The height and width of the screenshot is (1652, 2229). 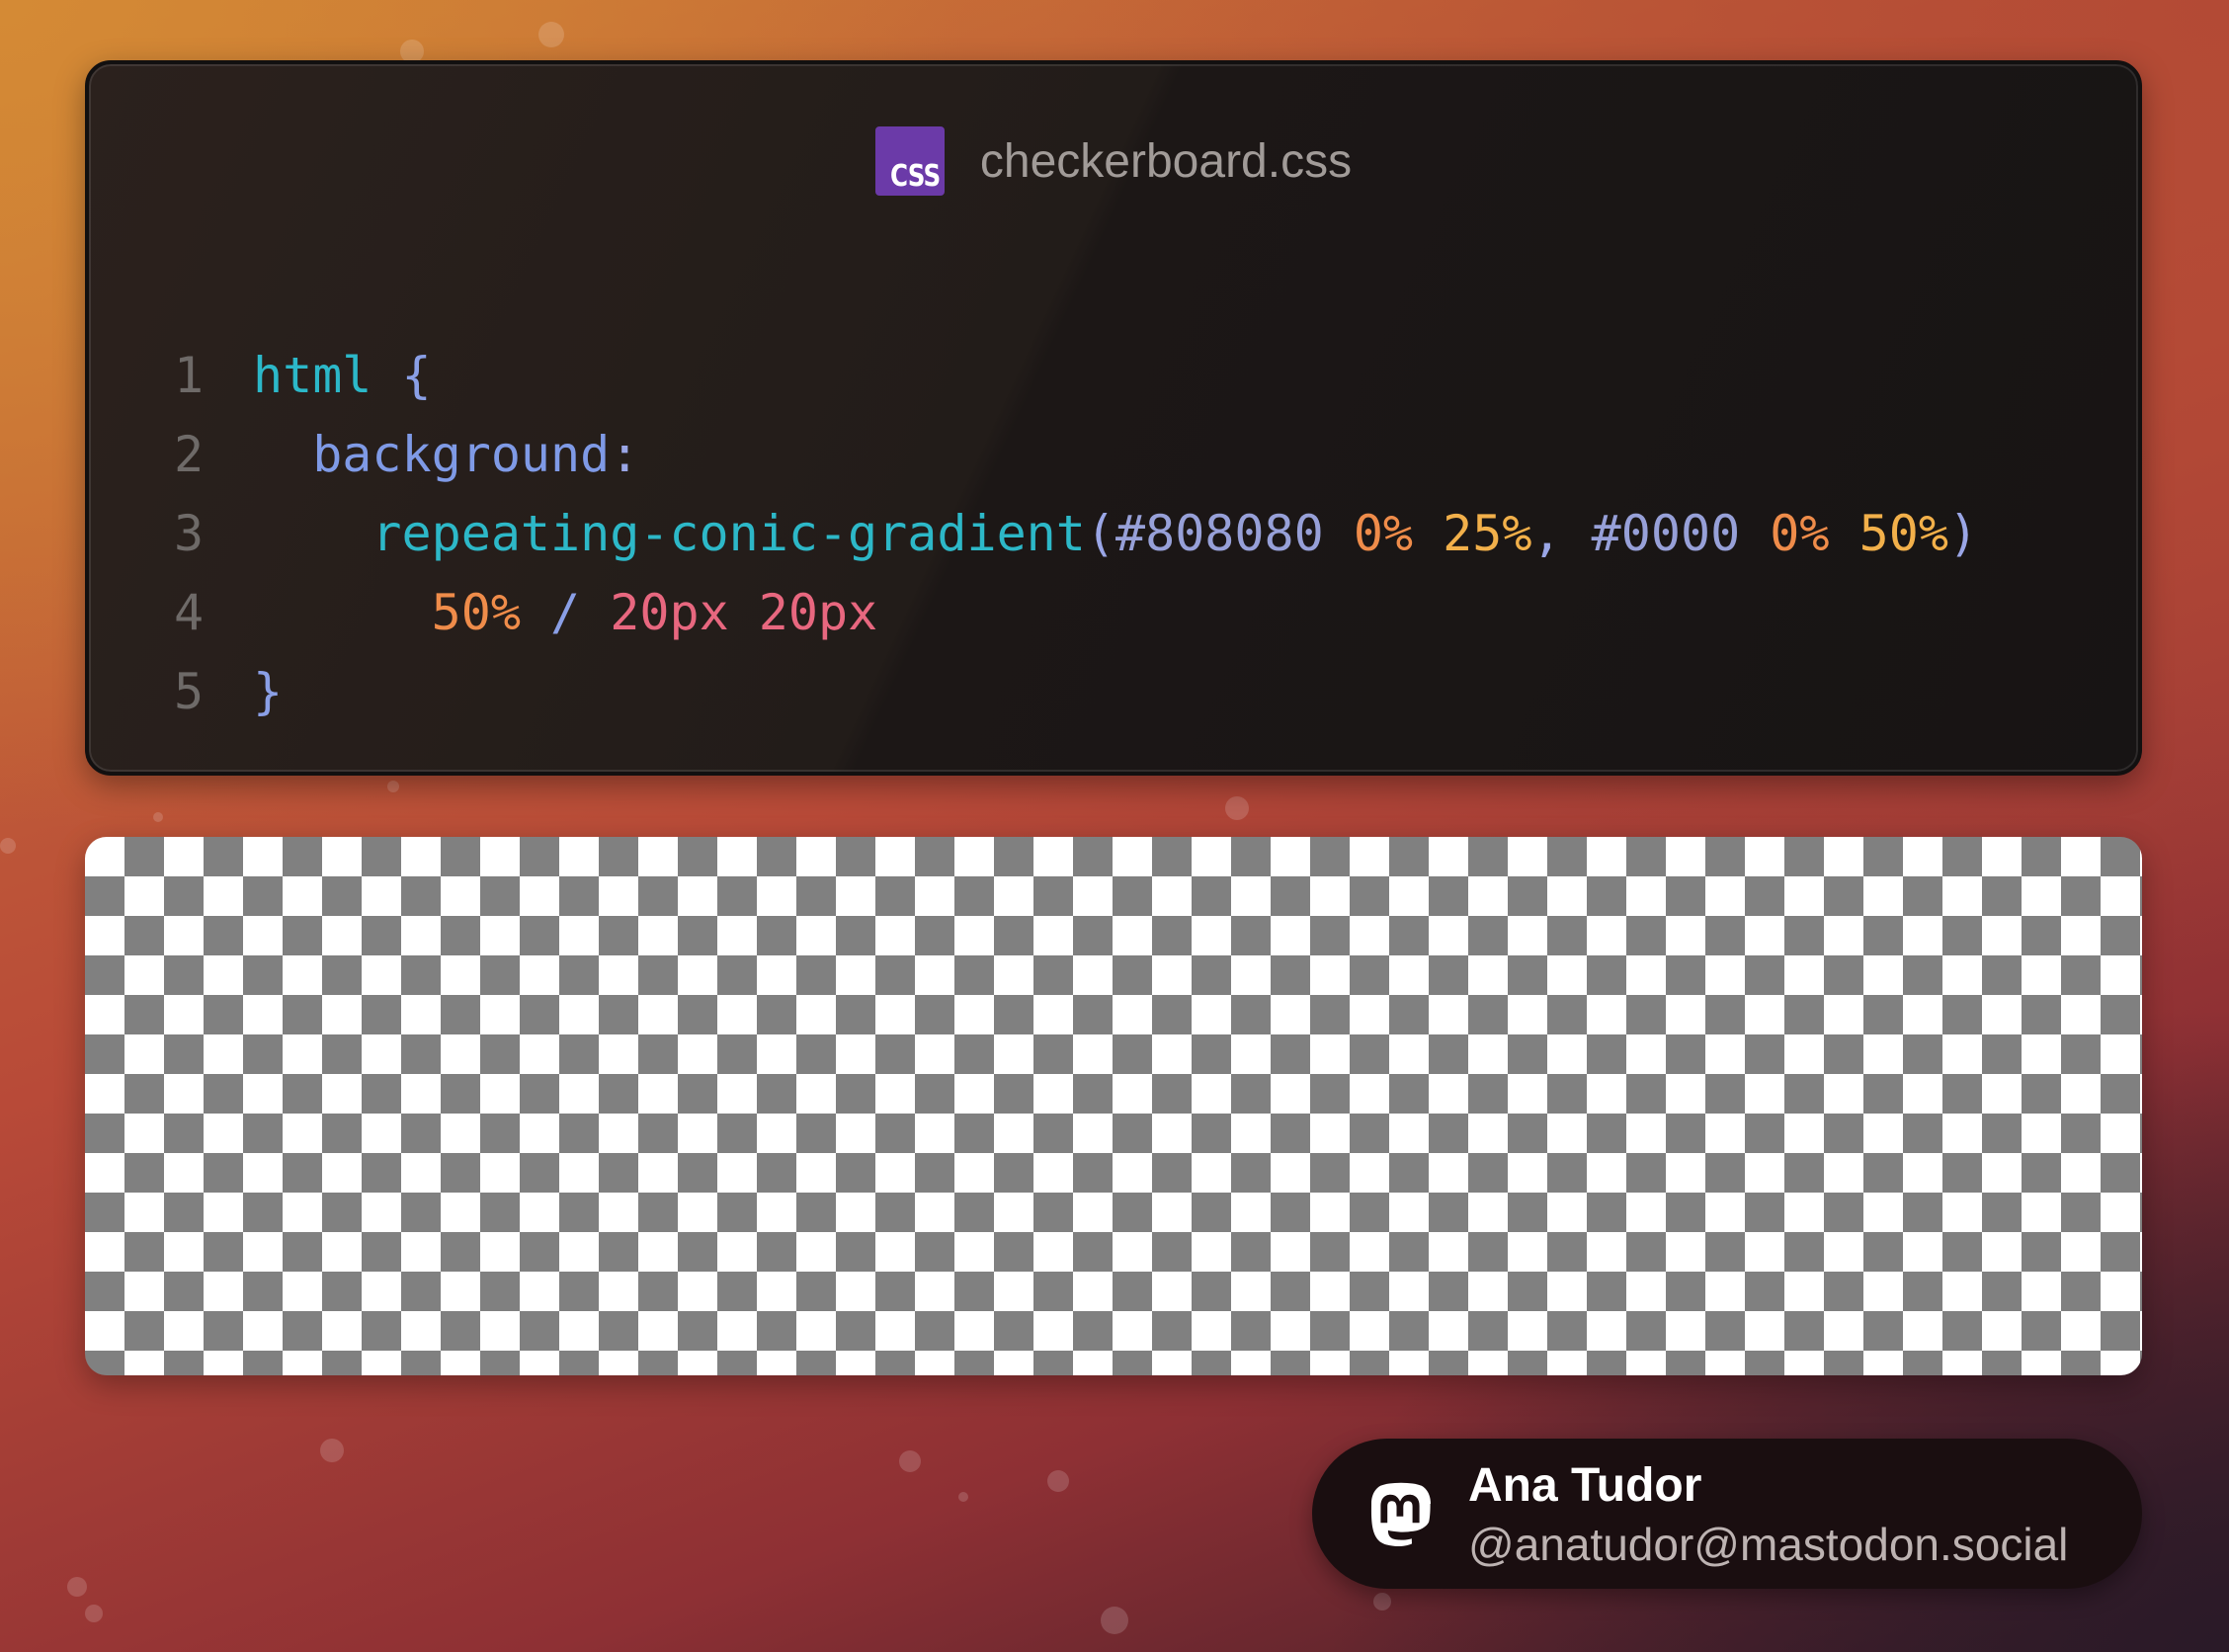 What do you see at coordinates (432, 454) in the screenshot?
I see `code-token: background` at bounding box center [432, 454].